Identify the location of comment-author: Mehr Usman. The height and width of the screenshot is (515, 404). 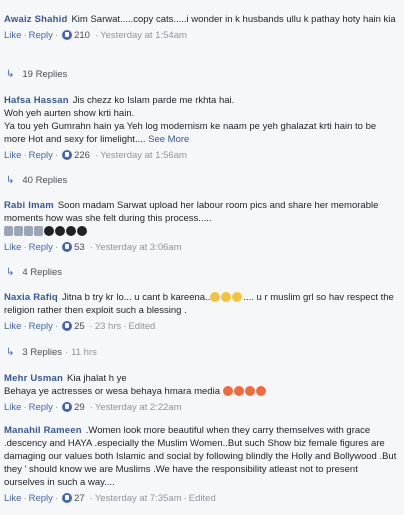
(33, 378).